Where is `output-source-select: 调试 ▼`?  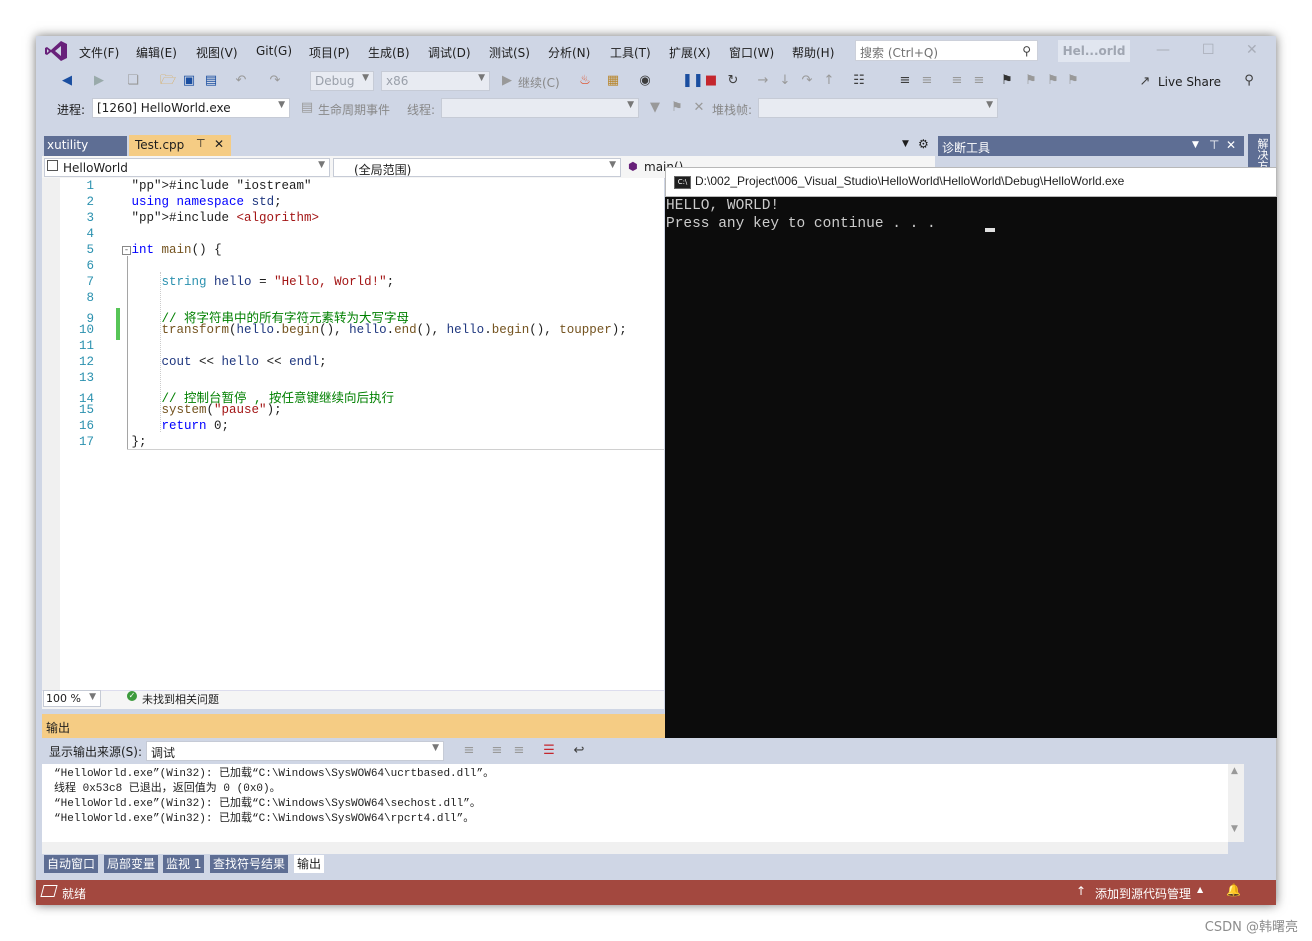 output-source-select: 调试 ▼ is located at coordinates (295, 751).